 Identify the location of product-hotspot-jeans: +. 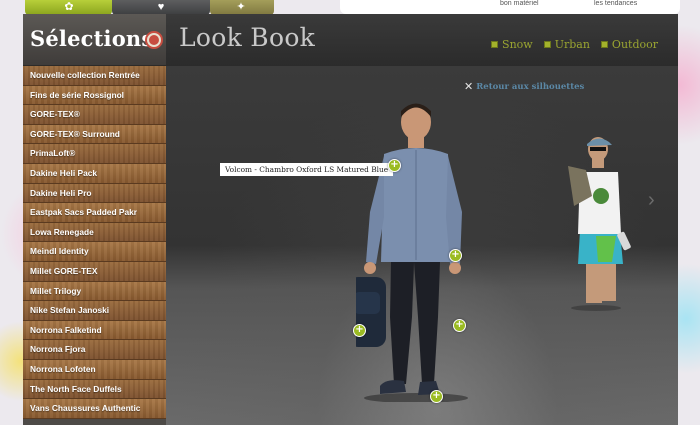
(459, 325).